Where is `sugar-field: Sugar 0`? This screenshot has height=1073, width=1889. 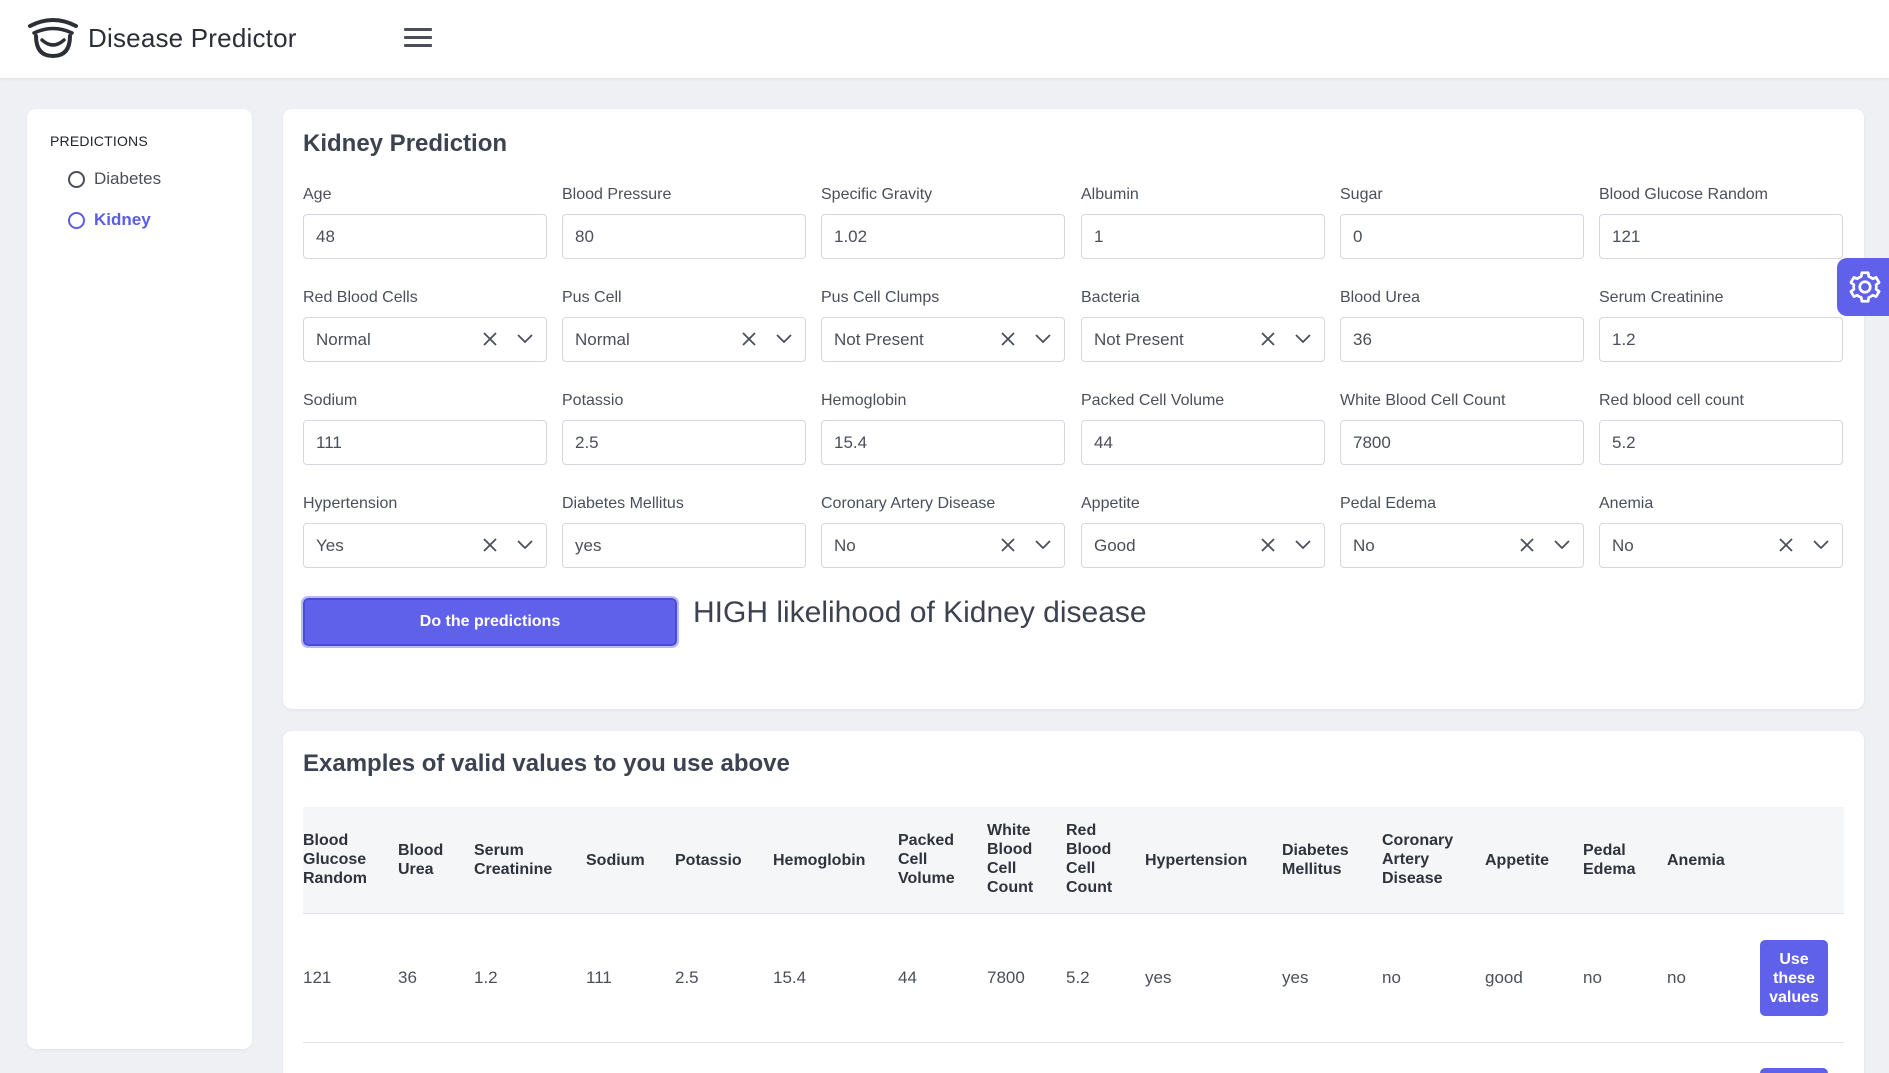
sugar-field: Sugar 0 is located at coordinates (1462, 221).